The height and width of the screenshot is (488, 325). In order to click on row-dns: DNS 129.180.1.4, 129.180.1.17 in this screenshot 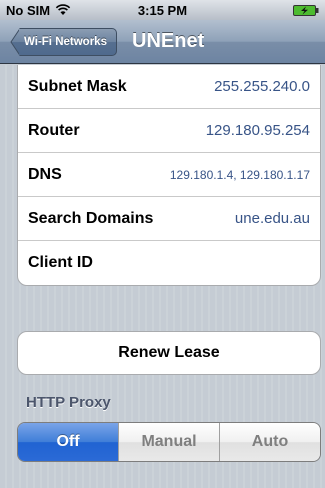, I will do `click(169, 175)`.